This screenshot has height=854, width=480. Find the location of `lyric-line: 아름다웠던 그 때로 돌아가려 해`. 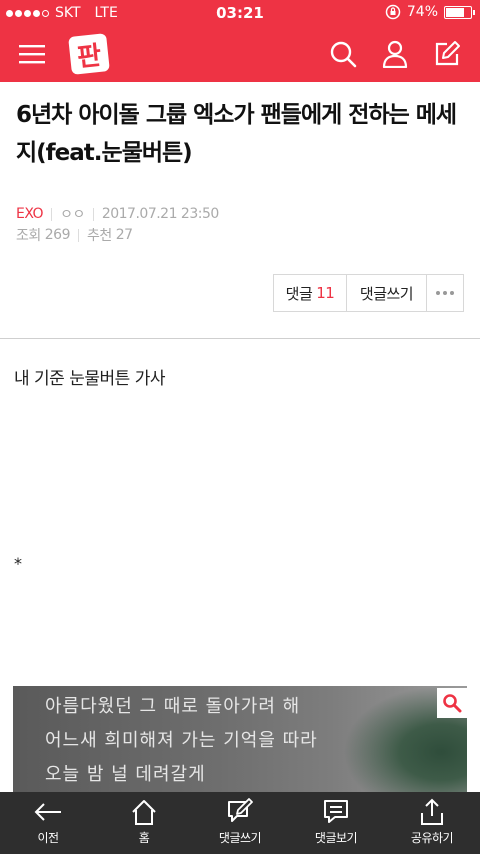

lyric-line: 아름다웠던 그 때로 돌아가려 해 is located at coordinates (173, 706).